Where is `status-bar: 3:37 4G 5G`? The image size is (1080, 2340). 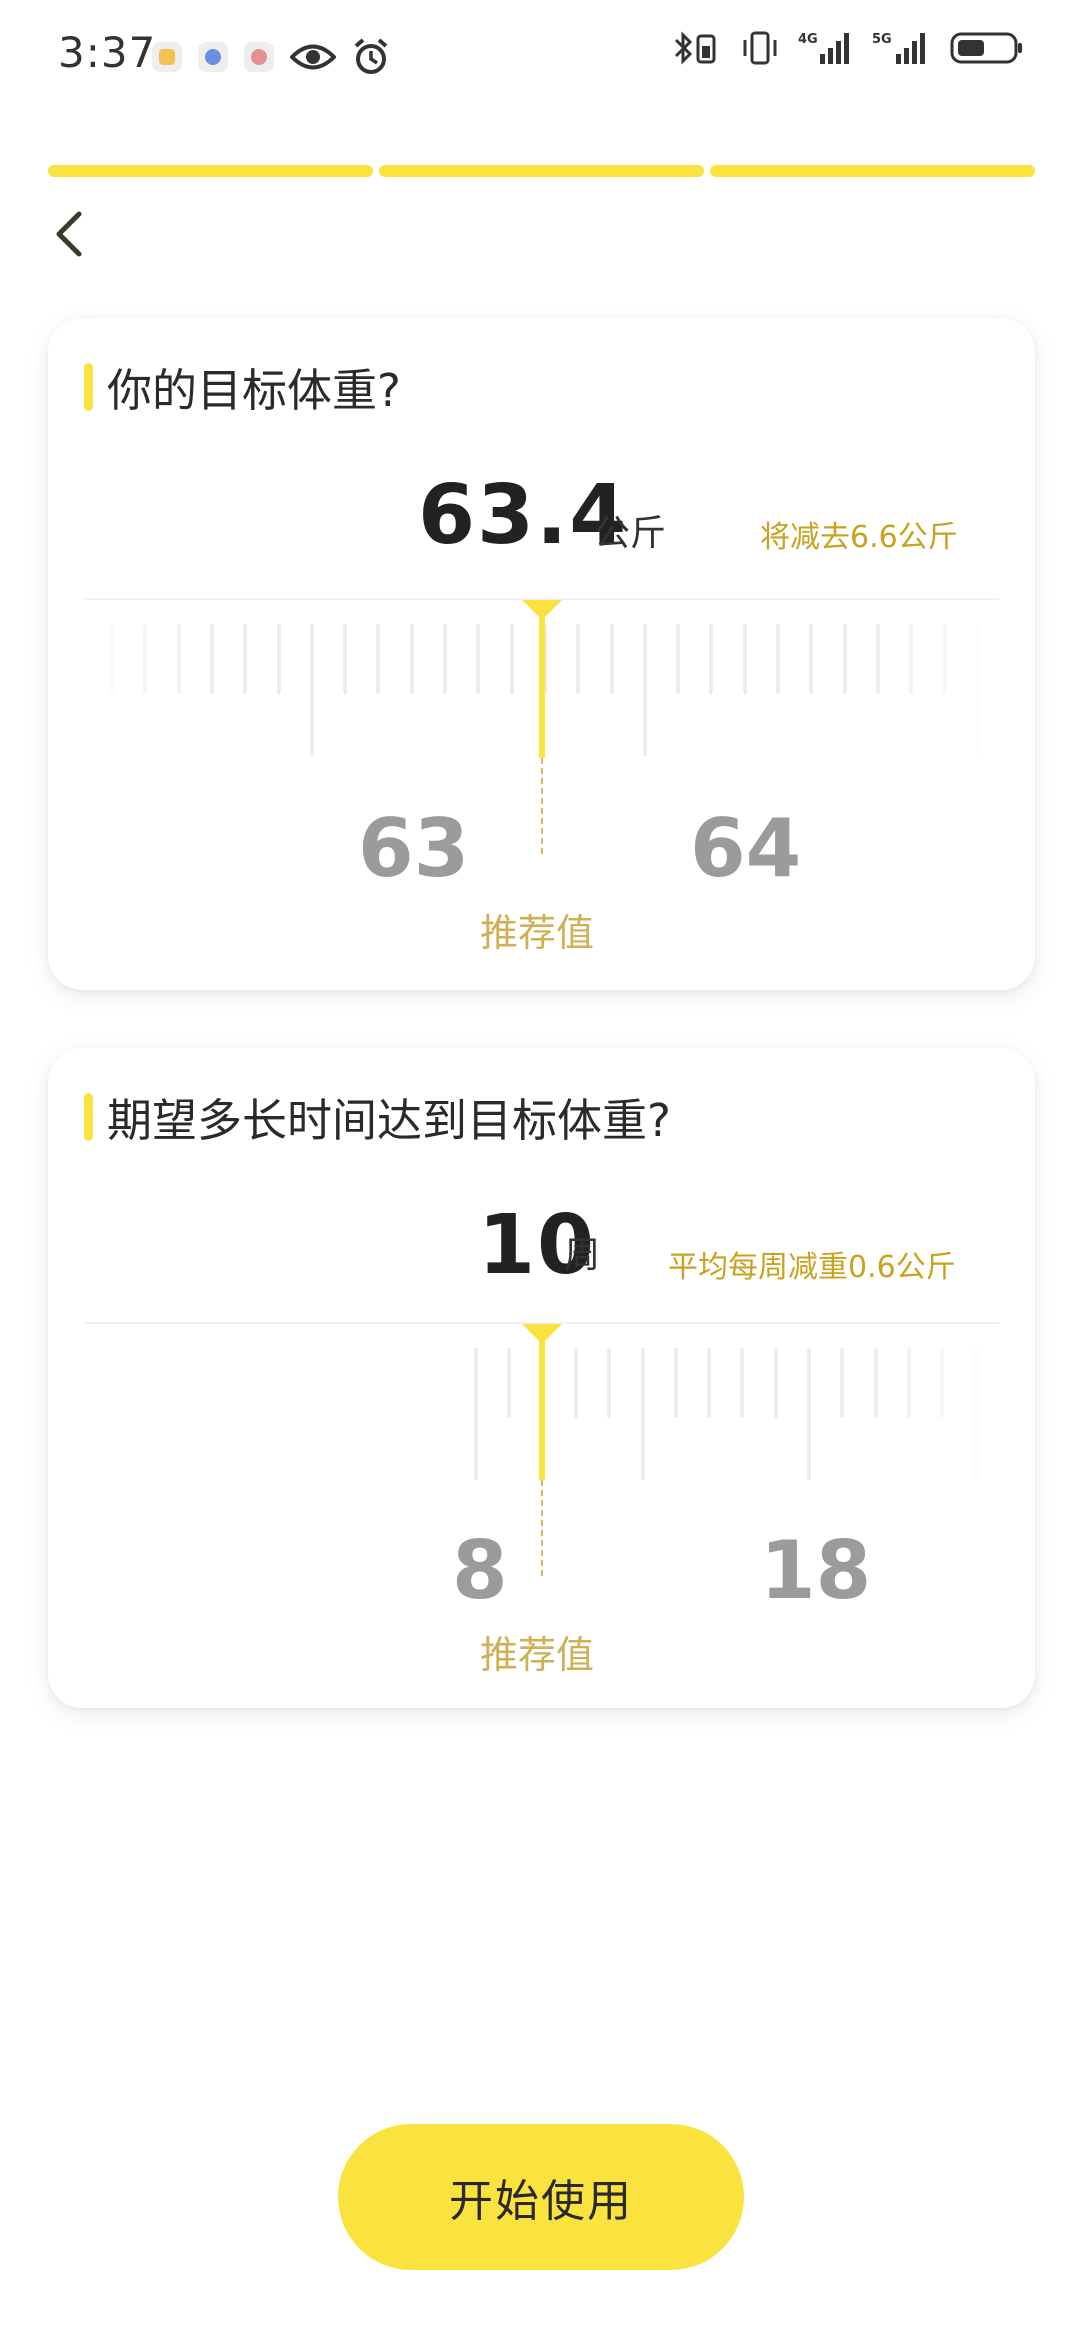
status-bar: 3:37 4G 5G is located at coordinates (540, 55).